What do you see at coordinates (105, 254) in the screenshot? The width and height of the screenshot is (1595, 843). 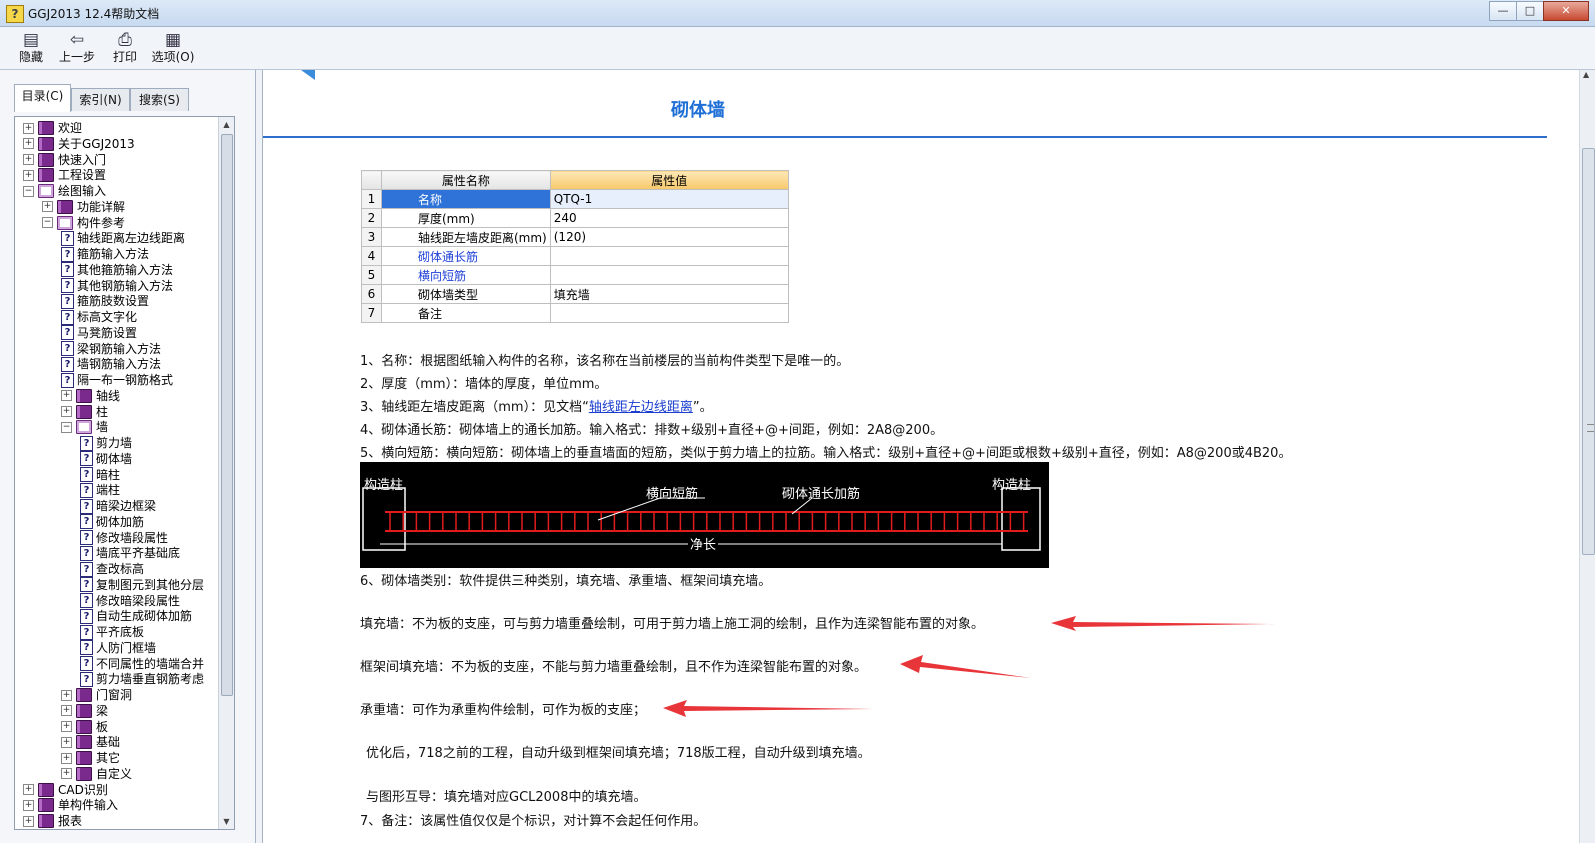 I see `tree-node: ? 箍筋输入方法` at bounding box center [105, 254].